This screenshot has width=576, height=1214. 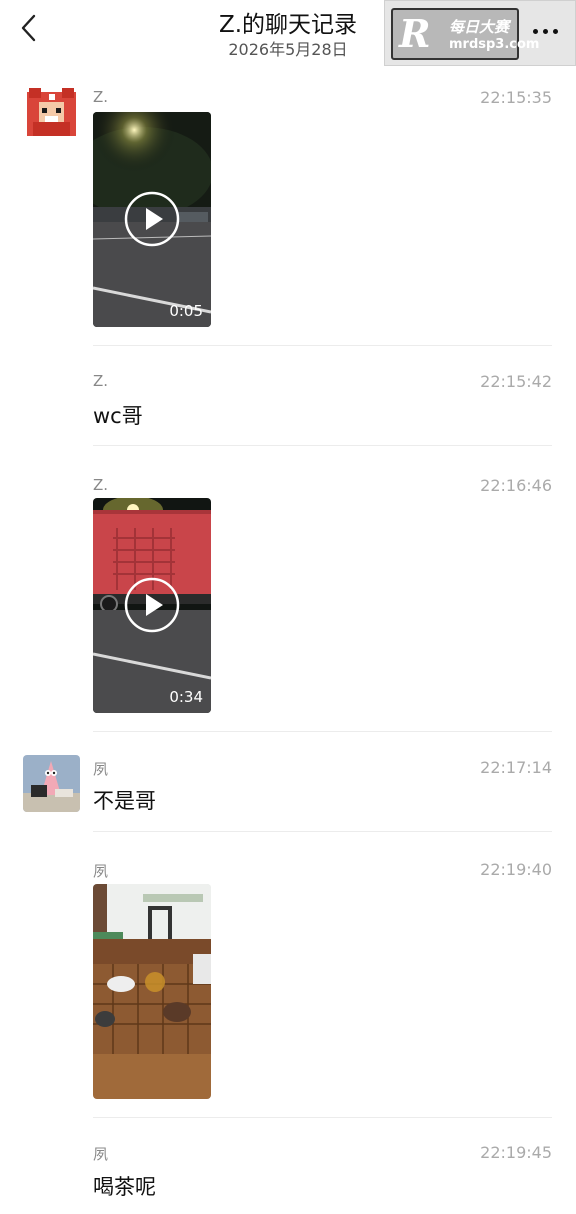 I want to click on watermark-r-icon: R, so click(x=415, y=33).